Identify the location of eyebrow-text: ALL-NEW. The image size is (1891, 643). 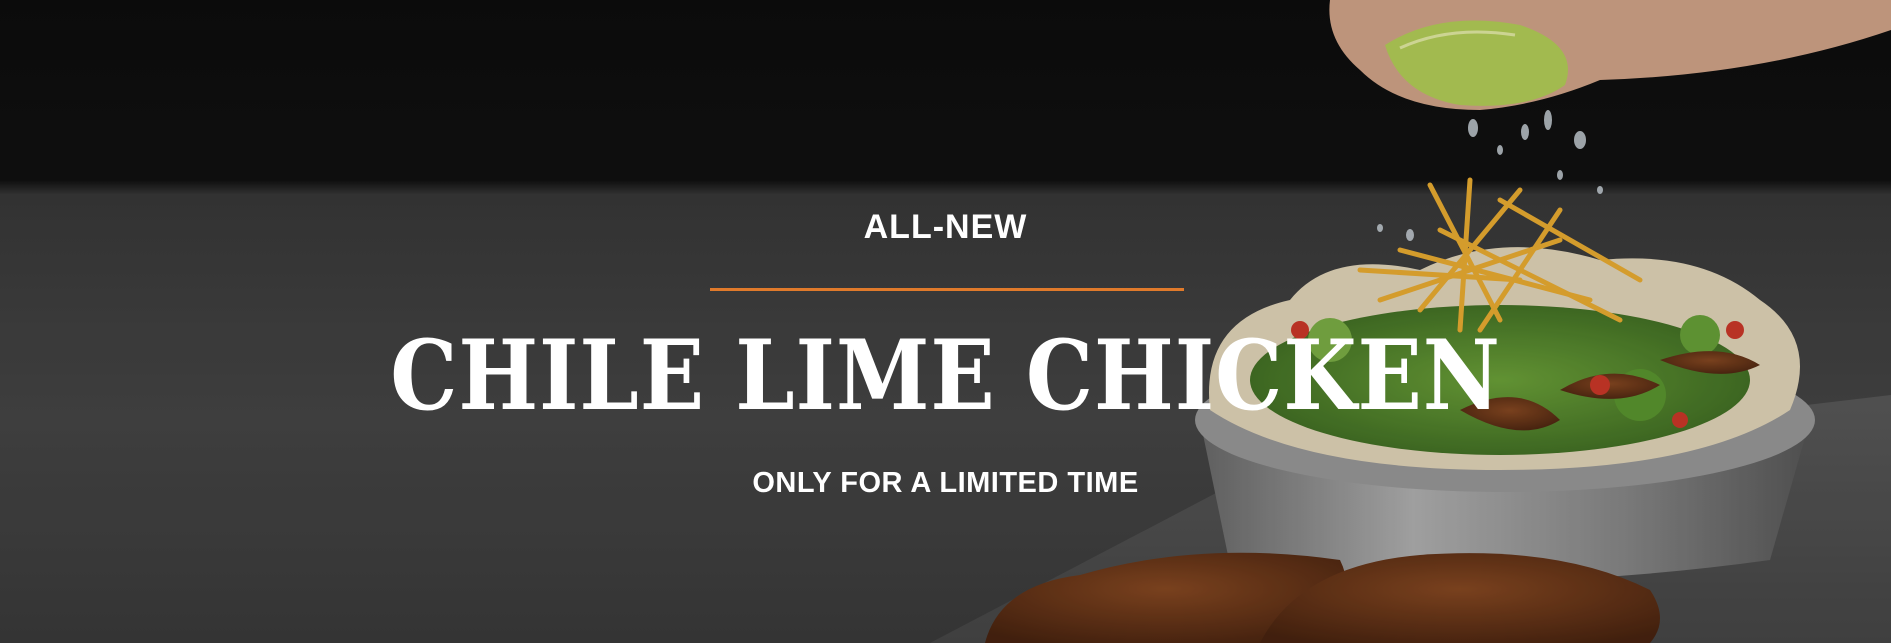
(945, 227).